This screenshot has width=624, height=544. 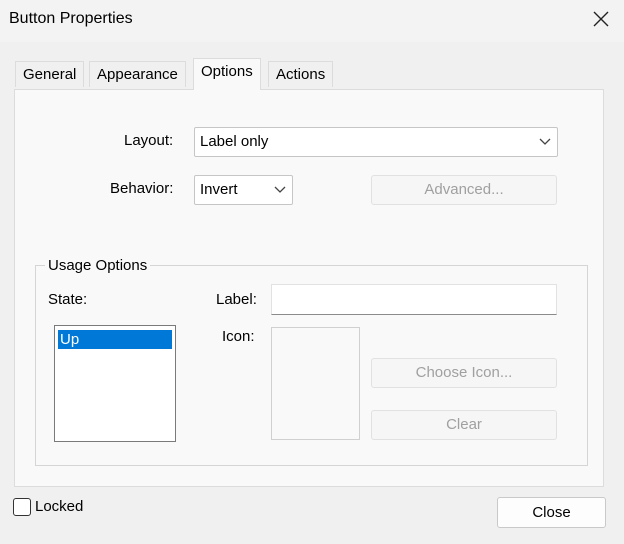 What do you see at coordinates (414, 299) in the screenshot?
I see `label-input` at bounding box center [414, 299].